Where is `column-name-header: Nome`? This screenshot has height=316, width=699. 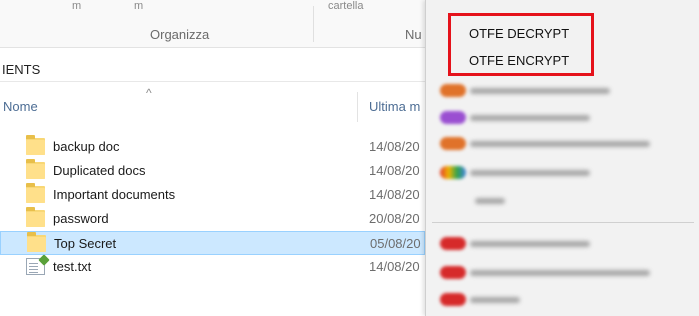 column-name-header: Nome is located at coordinates (20, 106).